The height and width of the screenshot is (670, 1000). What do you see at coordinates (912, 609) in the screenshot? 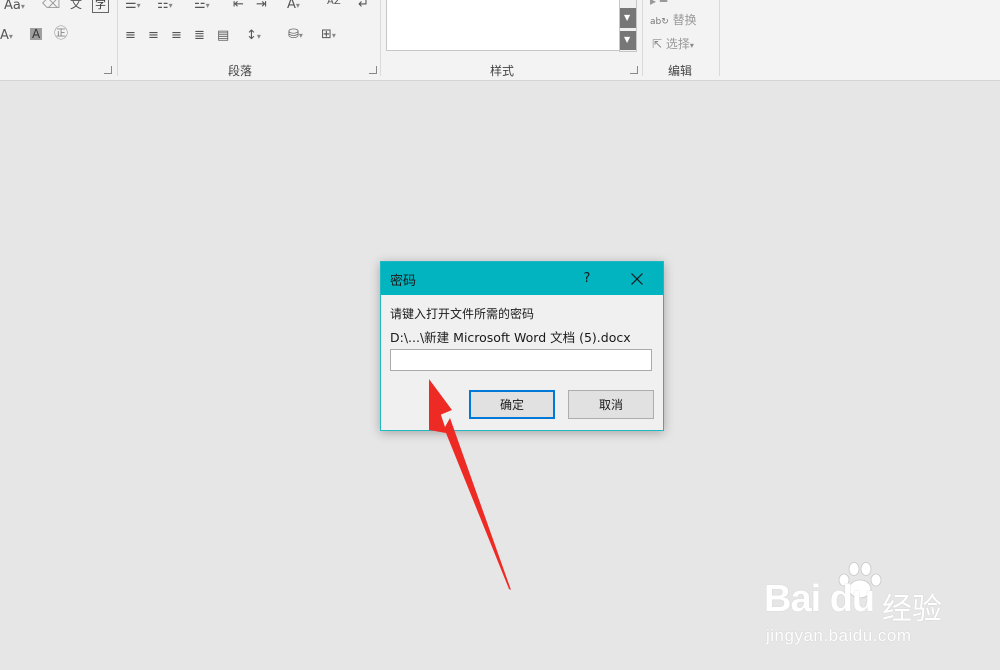
I see `watermark-cn: 经验` at bounding box center [912, 609].